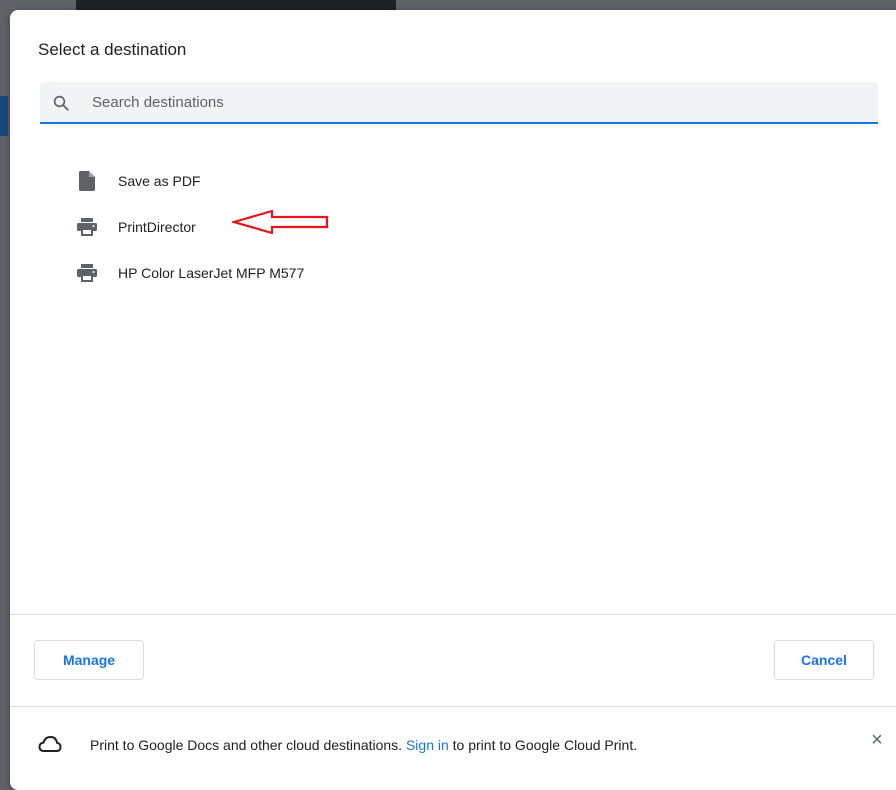  What do you see at coordinates (824, 660) in the screenshot?
I see `cancel-button: Cancel` at bounding box center [824, 660].